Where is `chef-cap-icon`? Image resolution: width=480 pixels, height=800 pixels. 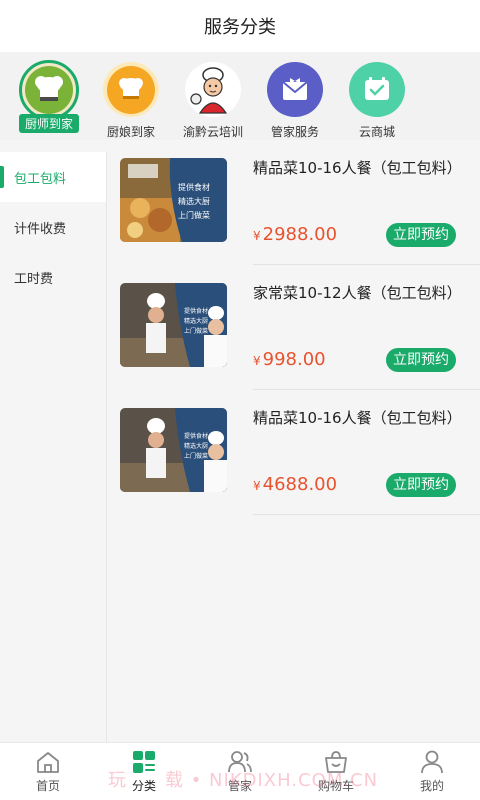
chef-cap-icon is located at coordinates (131, 89).